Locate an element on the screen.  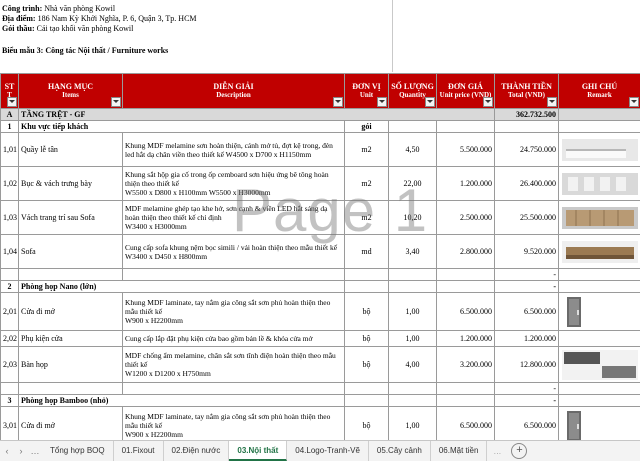
cell: 22,00 is located at coordinates (413, 184).